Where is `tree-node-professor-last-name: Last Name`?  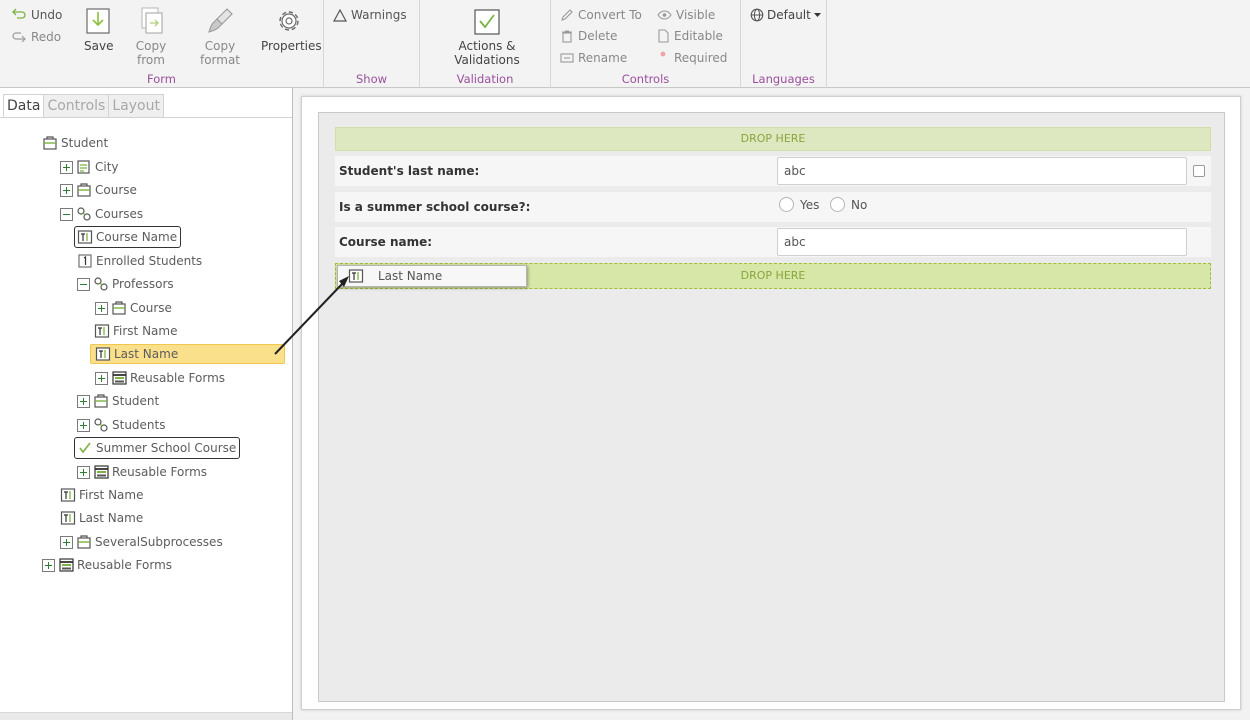
tree-node-professor-last-name: Last Name is located at coordinates (187, 354).